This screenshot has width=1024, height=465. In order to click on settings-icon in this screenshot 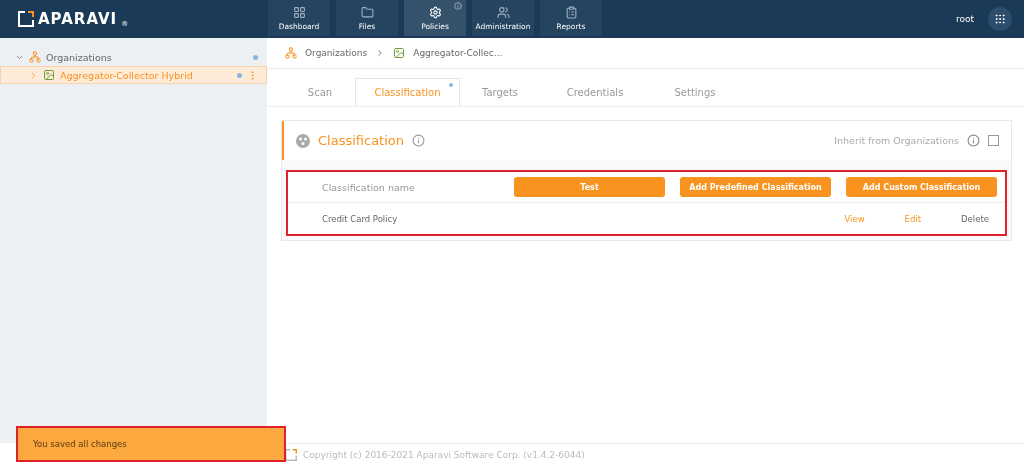, I will do `click(435, 12)`.